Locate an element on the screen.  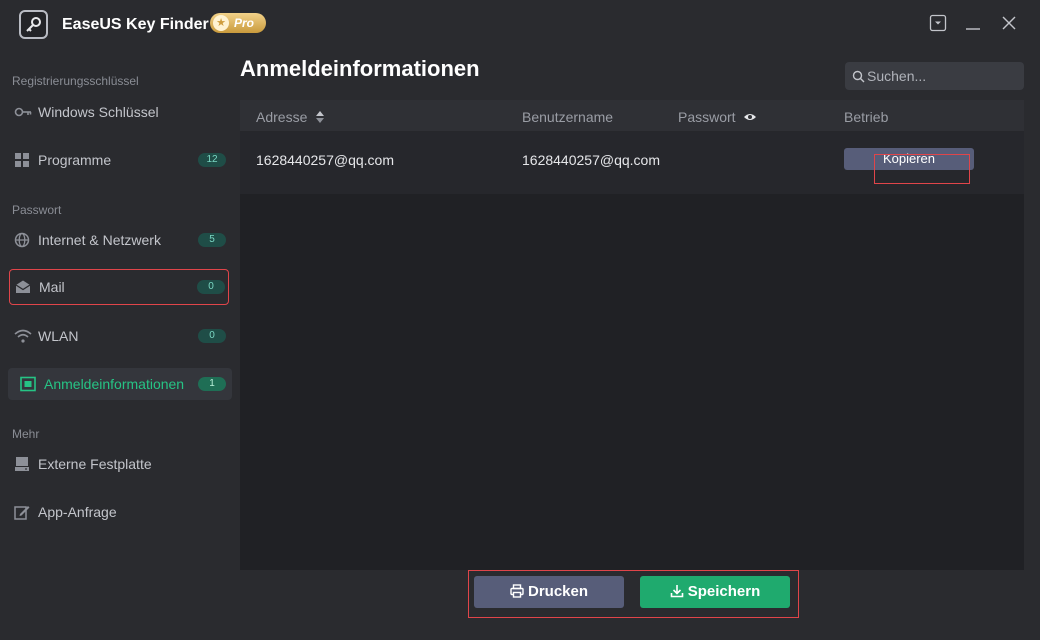
sidebar-item-programs: Programme 12 is located at coordinates (120, 160).